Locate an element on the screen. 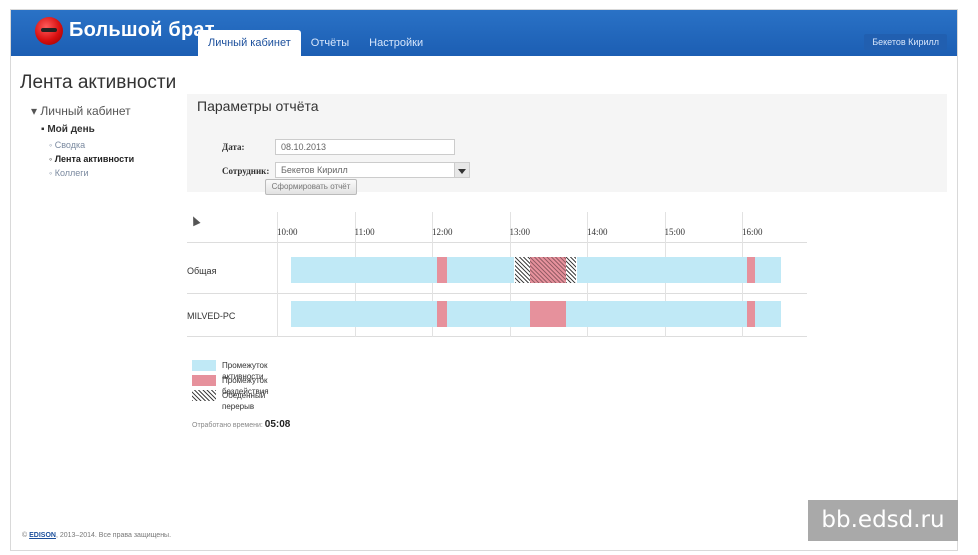 This screenshot has width=978, height=555. worked-time: Отработано времени: 05:08 is located at coordinates (241, 424).